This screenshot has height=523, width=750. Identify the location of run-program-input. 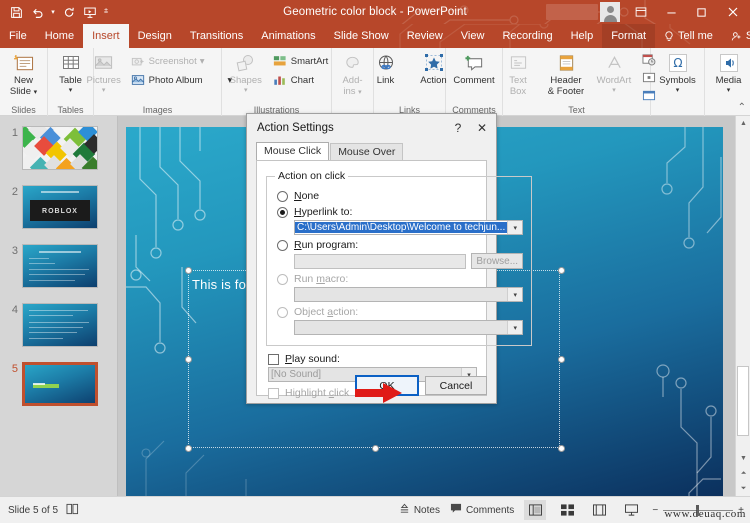
(380, 261).